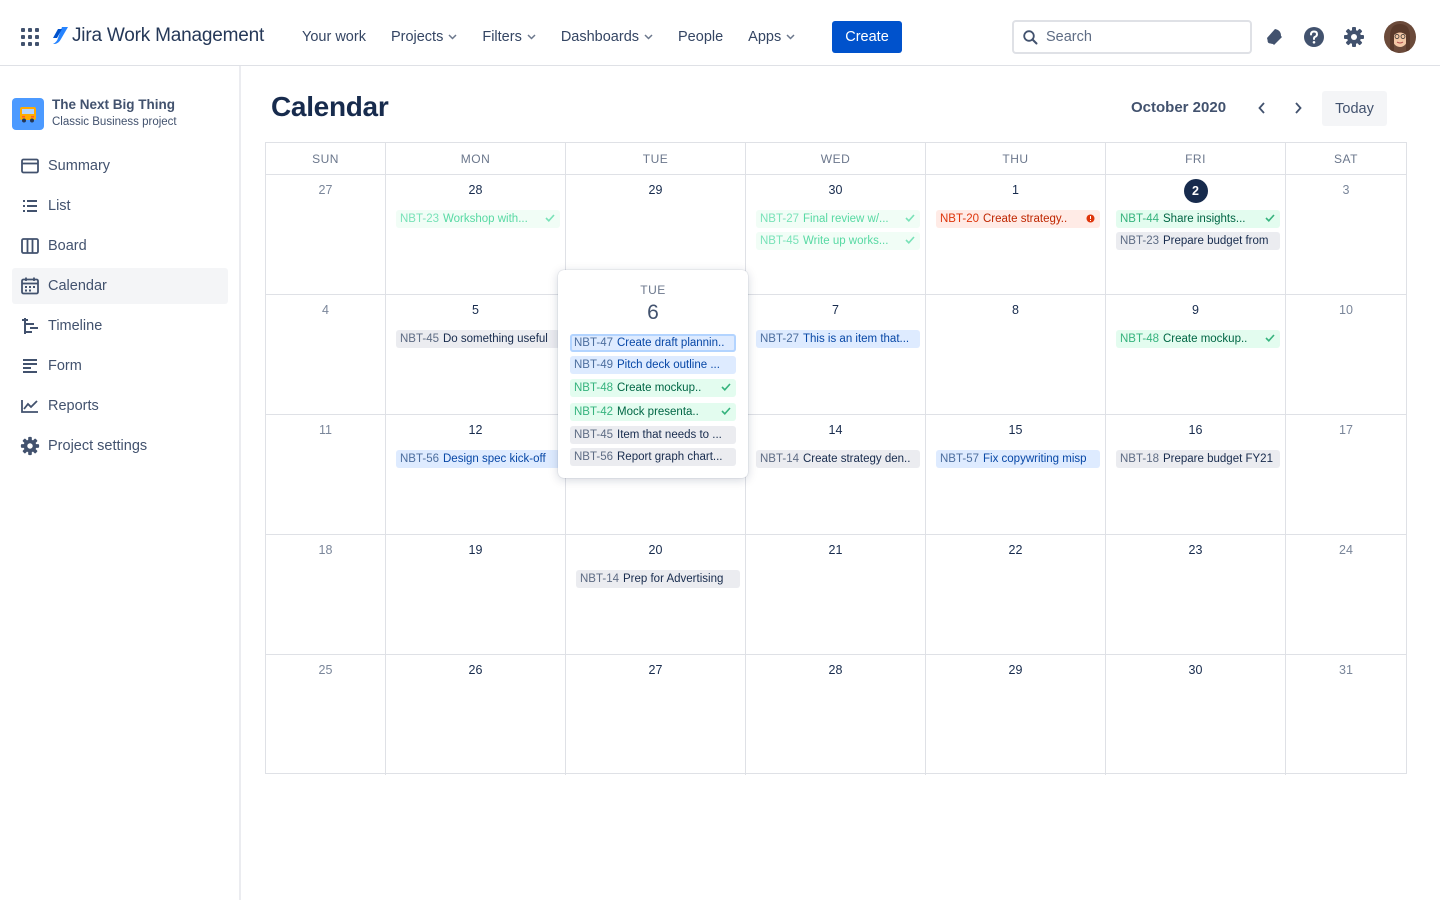 This screenshot has height=900, width=1440. What do you see at coordinates (838, 459) in the screenshot?
I see `calendar-event-nbt-14: NBT-14 Create strategy den..` at bounding box center [838, 459].